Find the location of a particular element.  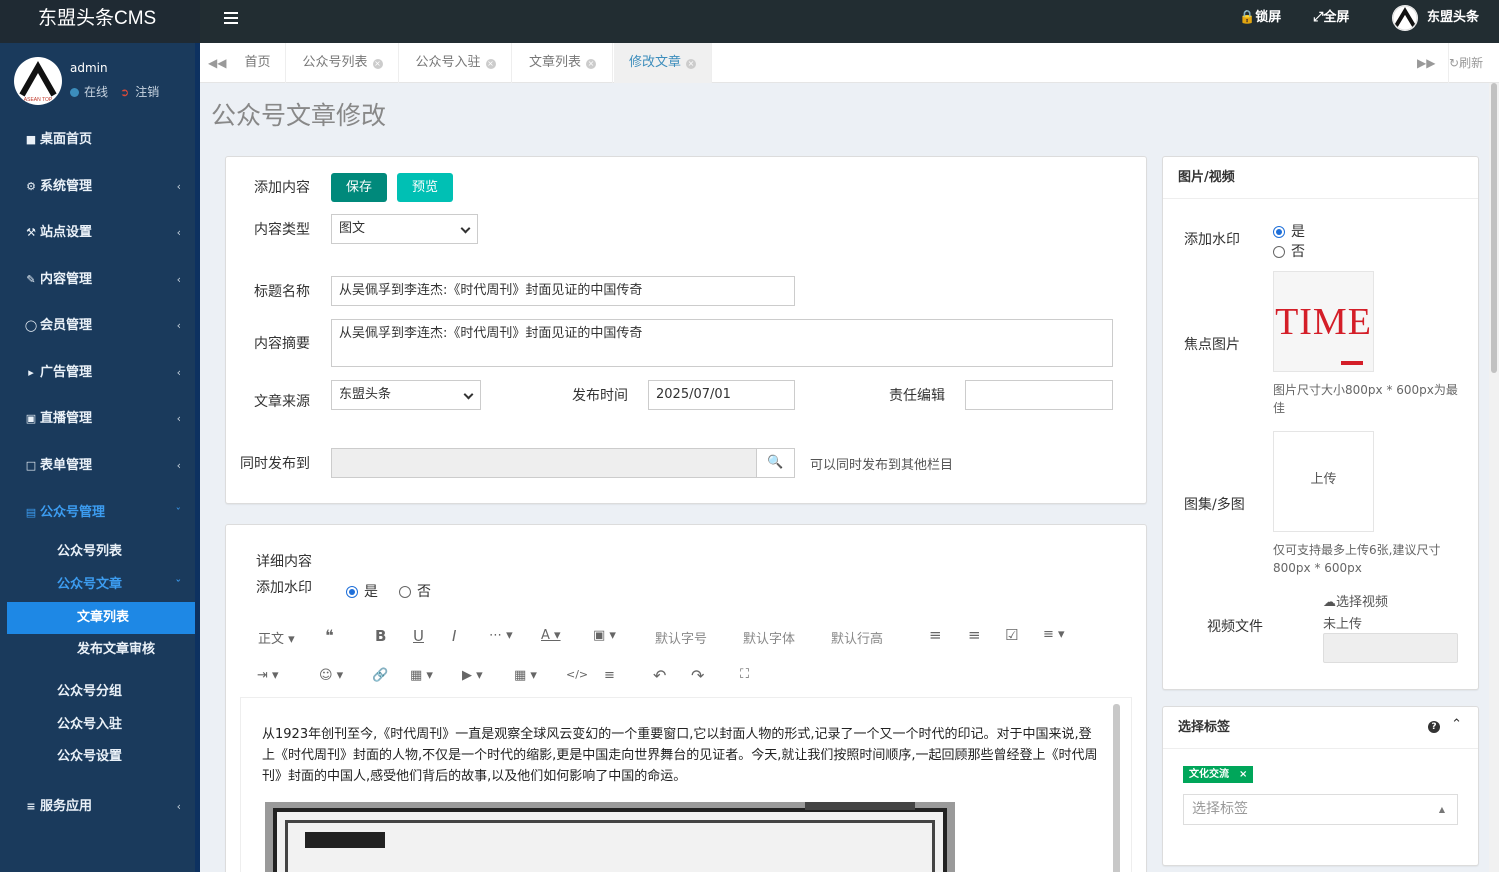

font-family-dropdown: 默认字体 is located at coordinates (769, 637).